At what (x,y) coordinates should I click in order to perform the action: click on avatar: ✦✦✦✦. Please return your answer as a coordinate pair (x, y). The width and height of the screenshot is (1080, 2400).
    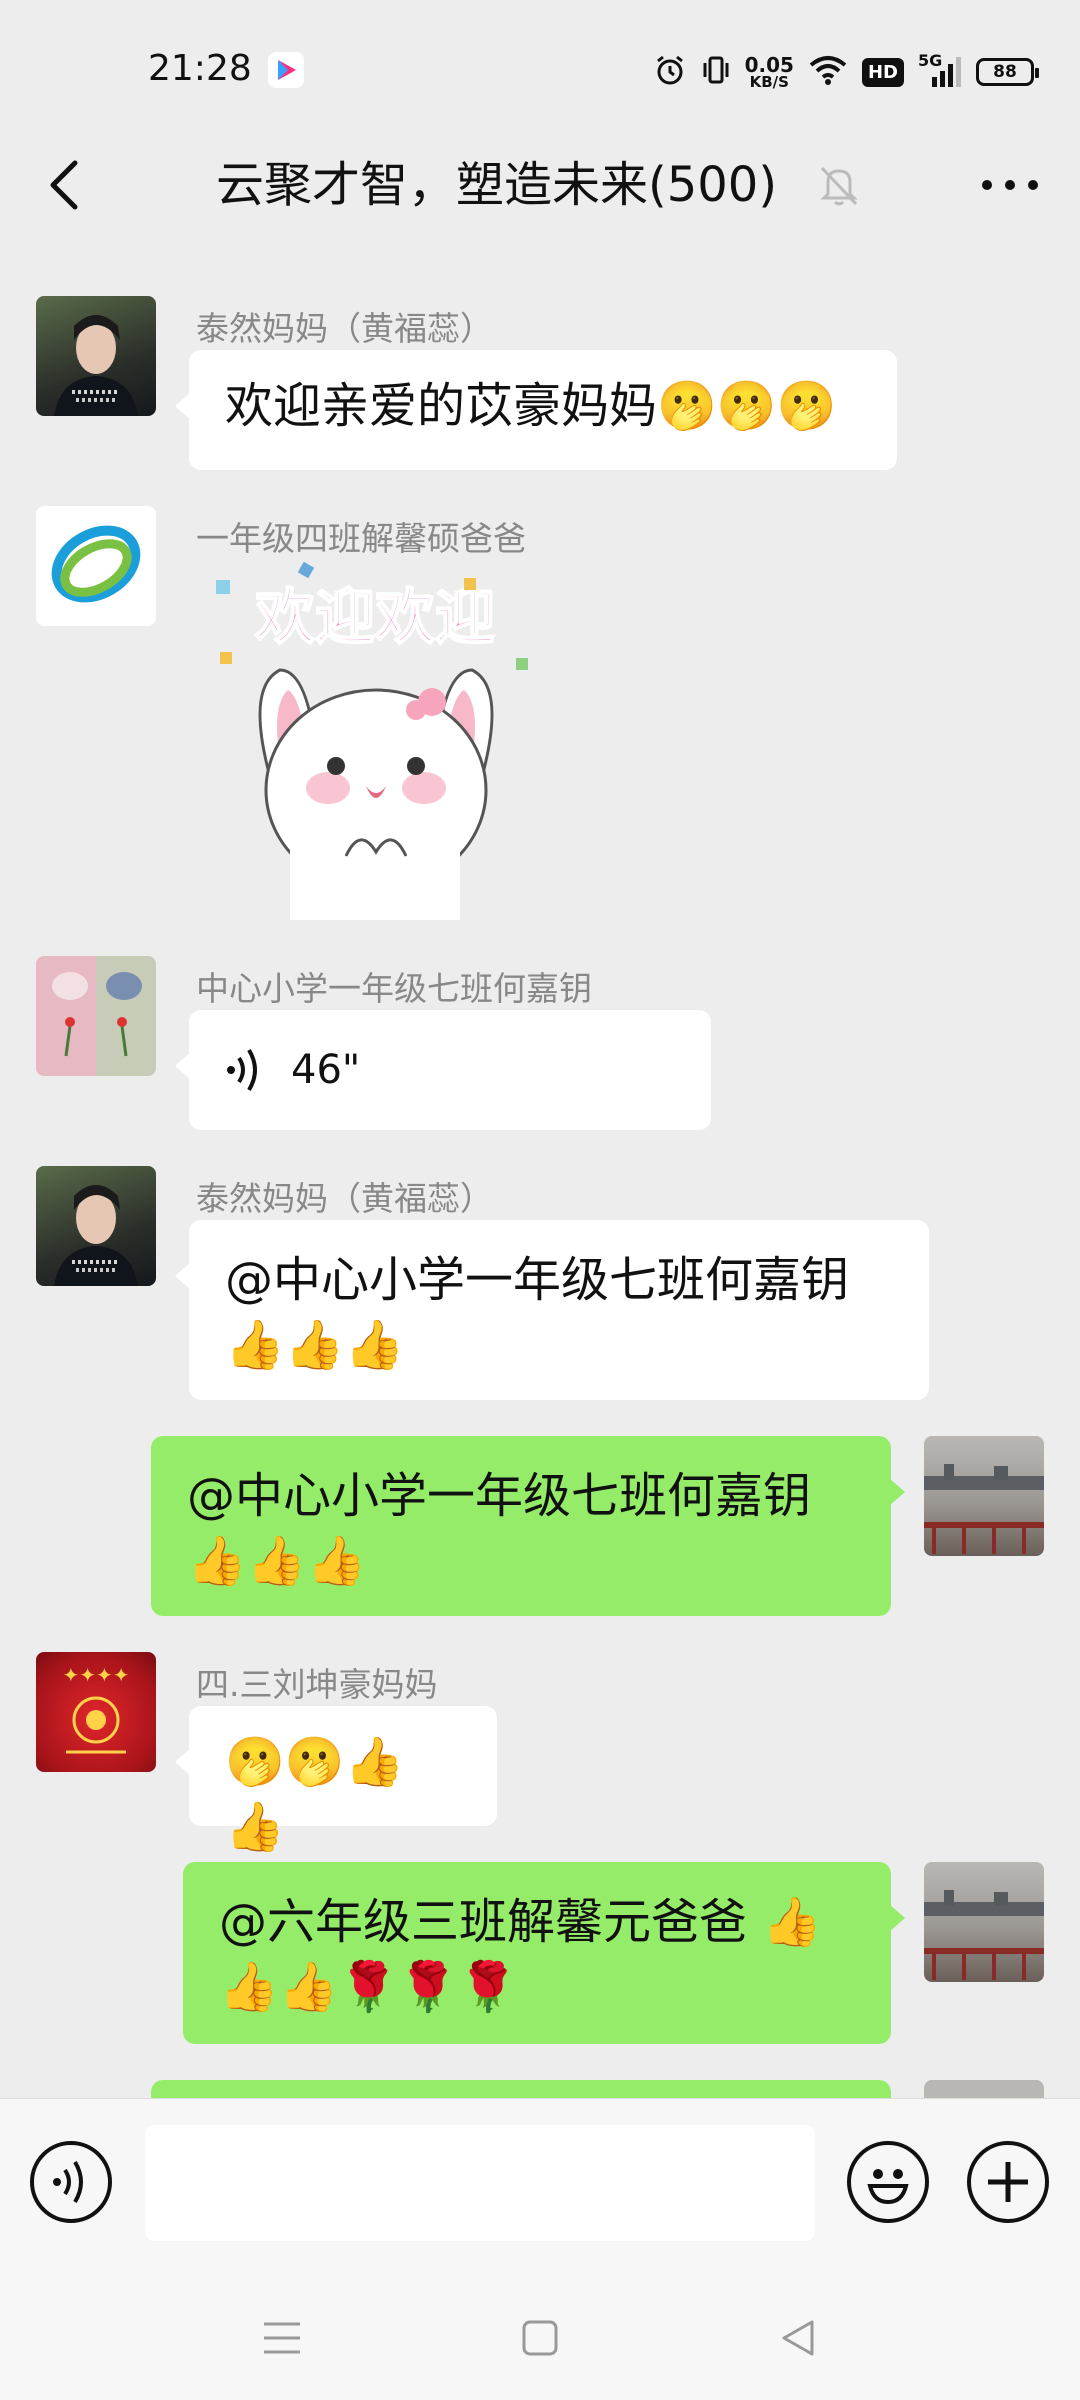
    Looking at the image, I should click on (96, 1712).